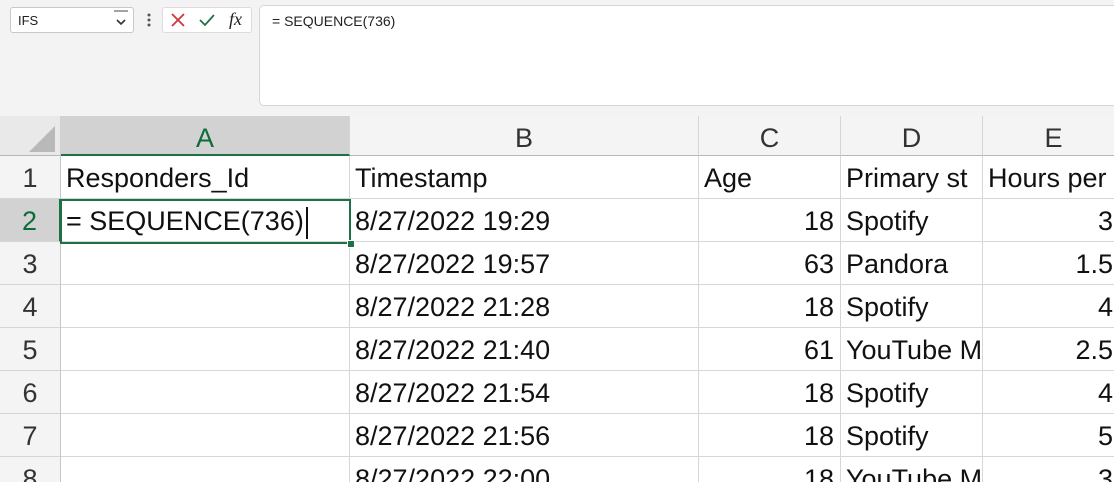 This screenshot has height=482, width=1114. I want to click on cell-c1: Age, so click(770, 177).